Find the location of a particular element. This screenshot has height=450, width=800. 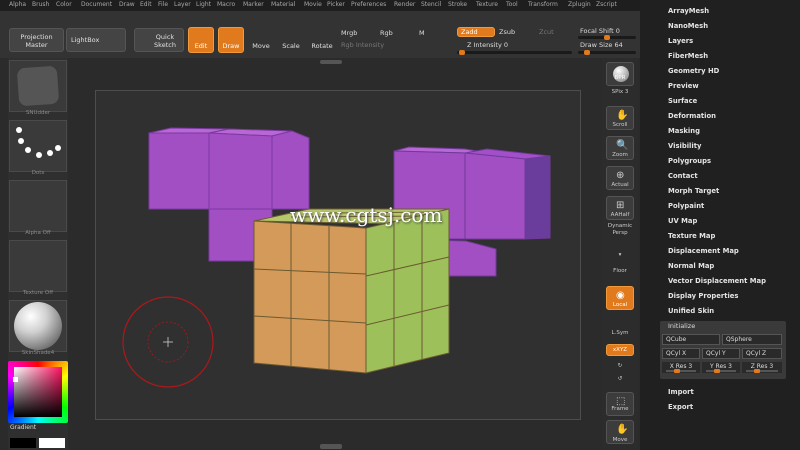

persp-button: Dynamic Persp is located at coordinates (620, 230).